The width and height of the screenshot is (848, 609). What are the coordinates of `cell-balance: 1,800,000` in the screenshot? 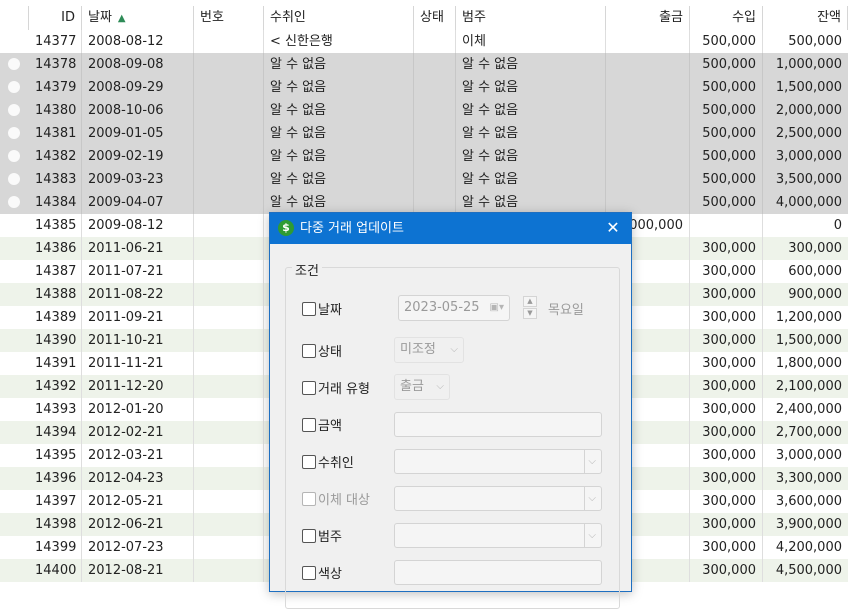 It's located at (808, 363).